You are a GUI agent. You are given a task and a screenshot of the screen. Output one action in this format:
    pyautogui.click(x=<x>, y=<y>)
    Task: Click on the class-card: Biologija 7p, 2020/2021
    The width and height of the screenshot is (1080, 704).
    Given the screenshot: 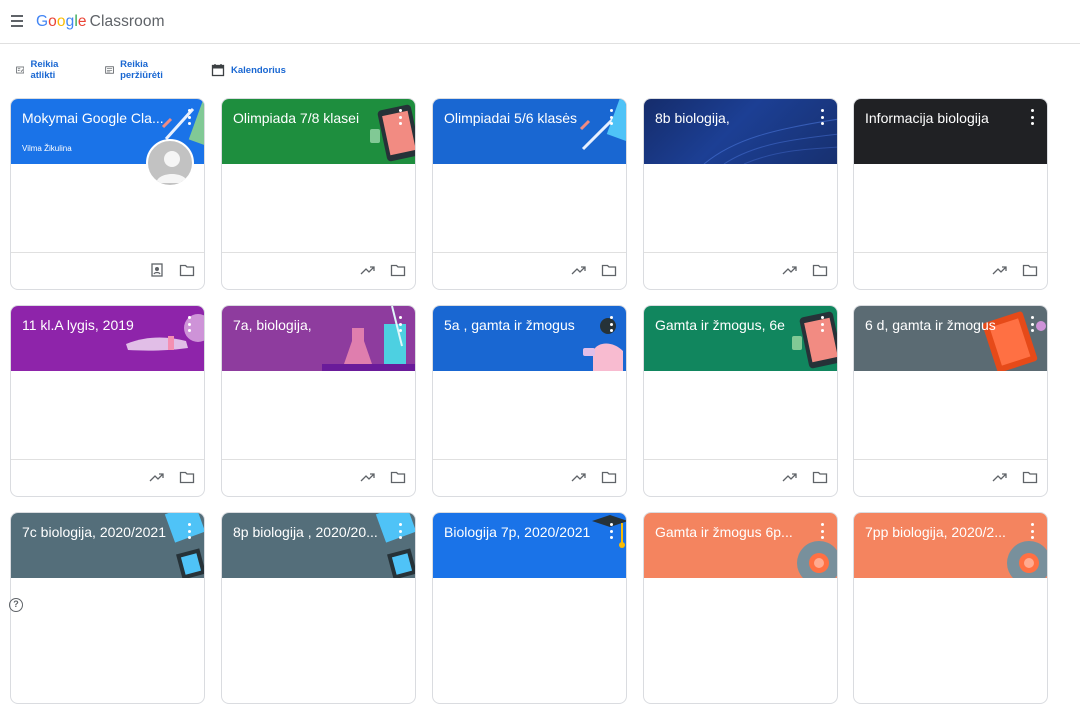 What is the action you would take?
    pyautogui.click(x=529, y=608)
    